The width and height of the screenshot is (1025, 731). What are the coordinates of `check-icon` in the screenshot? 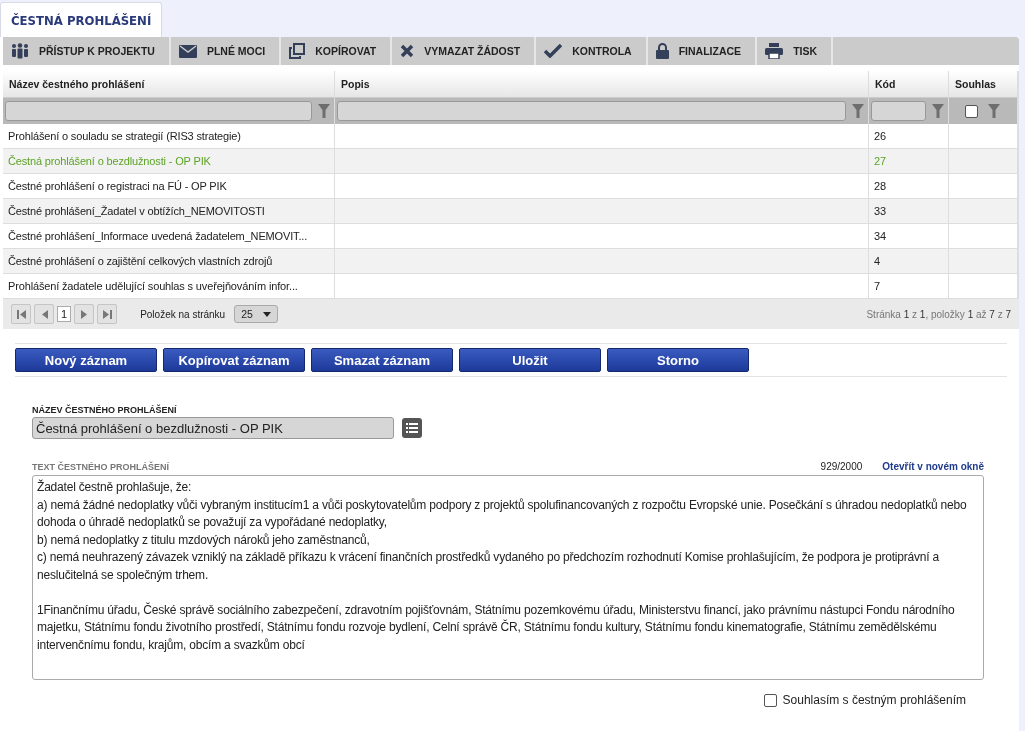 It's located at (553, 51).